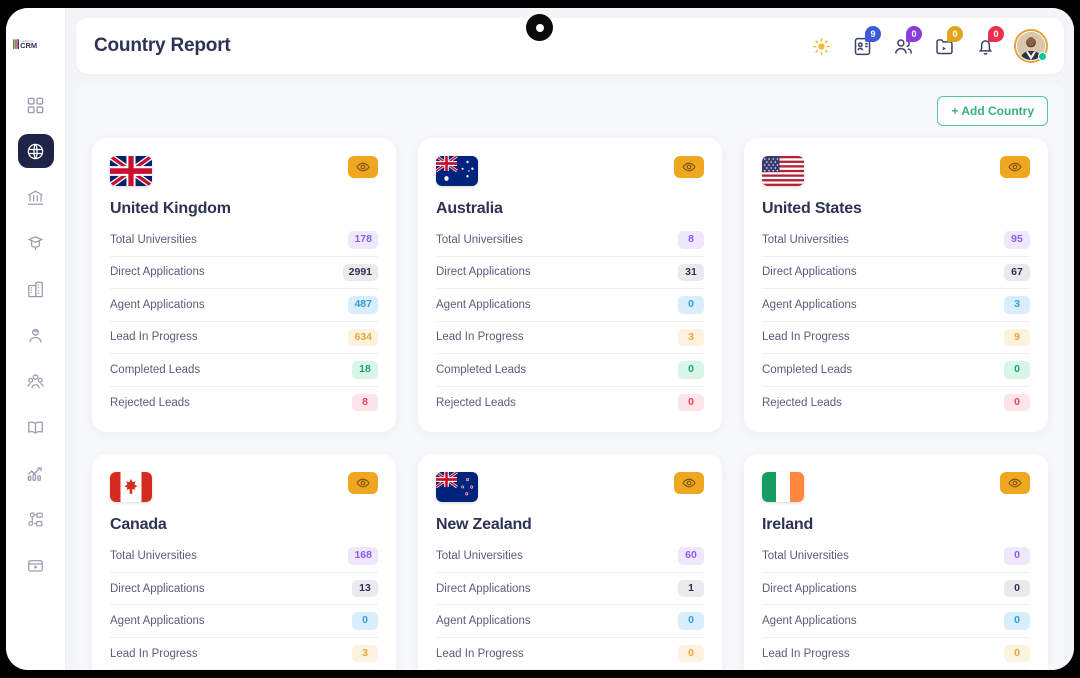  I want to click on bell-icon: 0, so click(988, 42).